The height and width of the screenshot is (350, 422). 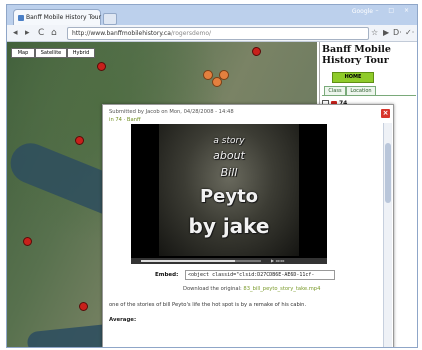 I want to click on tab-strip: Banff Mobile History Tour × Google – □ ×, so click(x=212, y=15).